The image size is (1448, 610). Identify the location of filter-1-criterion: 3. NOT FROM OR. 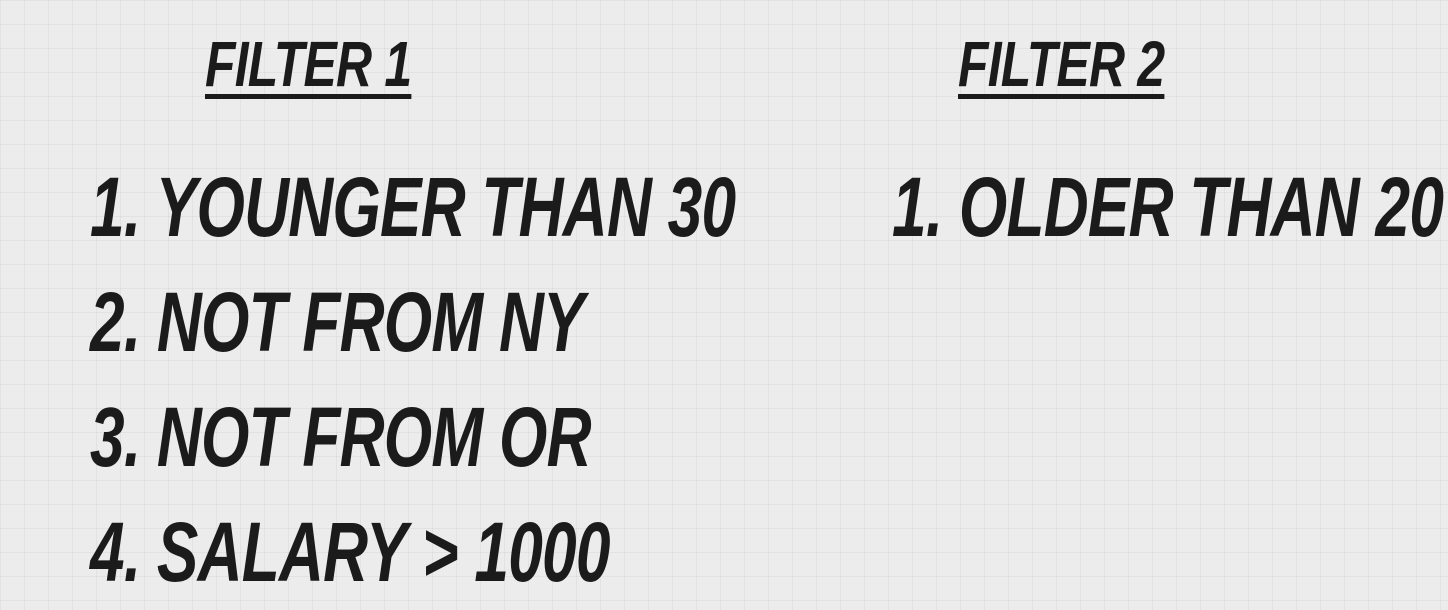
(340, 437).